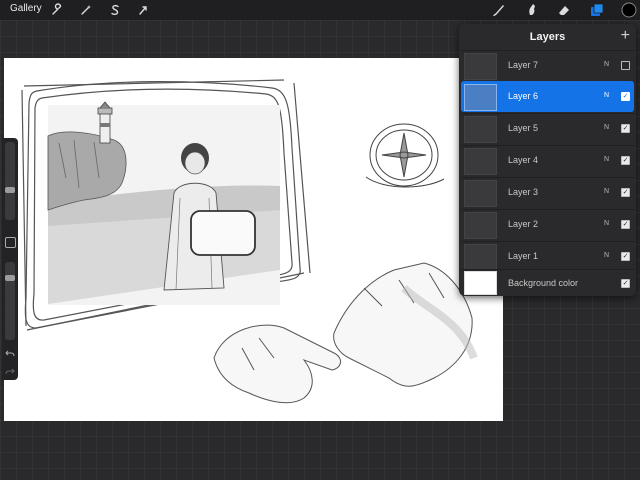  What do you see at coordinates (547, 96) in the screenshot?
I see `layer-row-6: Layer 6 N ✓` at bounding box center [547, 96].